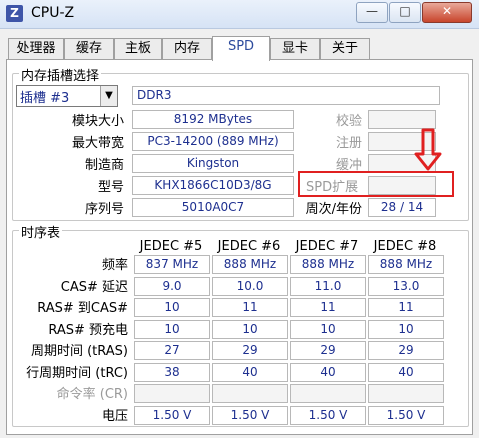 The image size is (479, 438). What do you see at coordinates (213, 141) in the screenshot?
I see `max-bandwidth-field: PC3-14200 (889 MHz)` at bounding box center [213, 141].